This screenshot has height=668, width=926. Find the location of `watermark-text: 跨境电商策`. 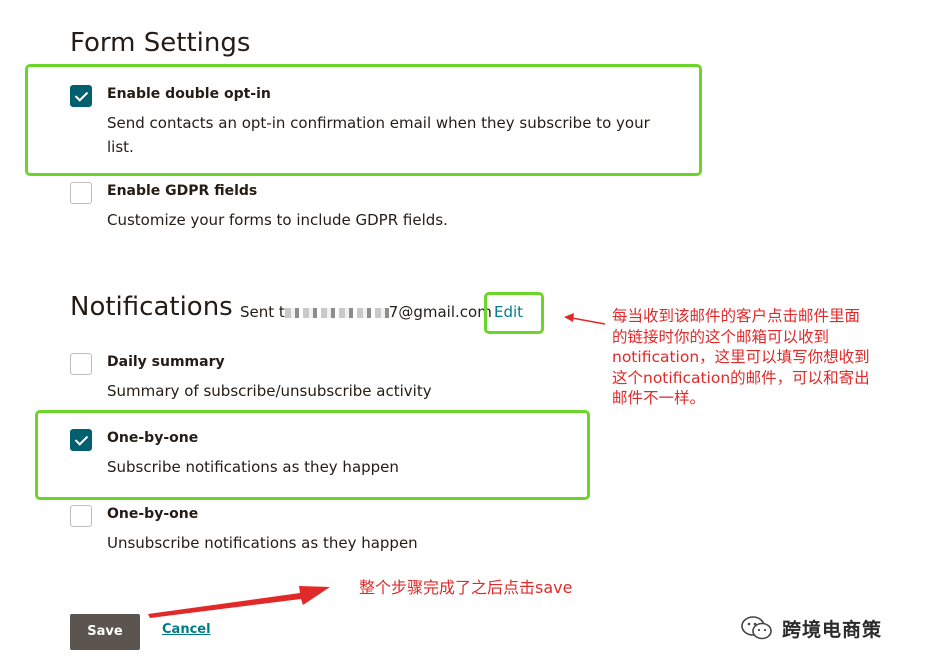

watermark-text: 跨境电商策 is located at coordinates (832, 629).